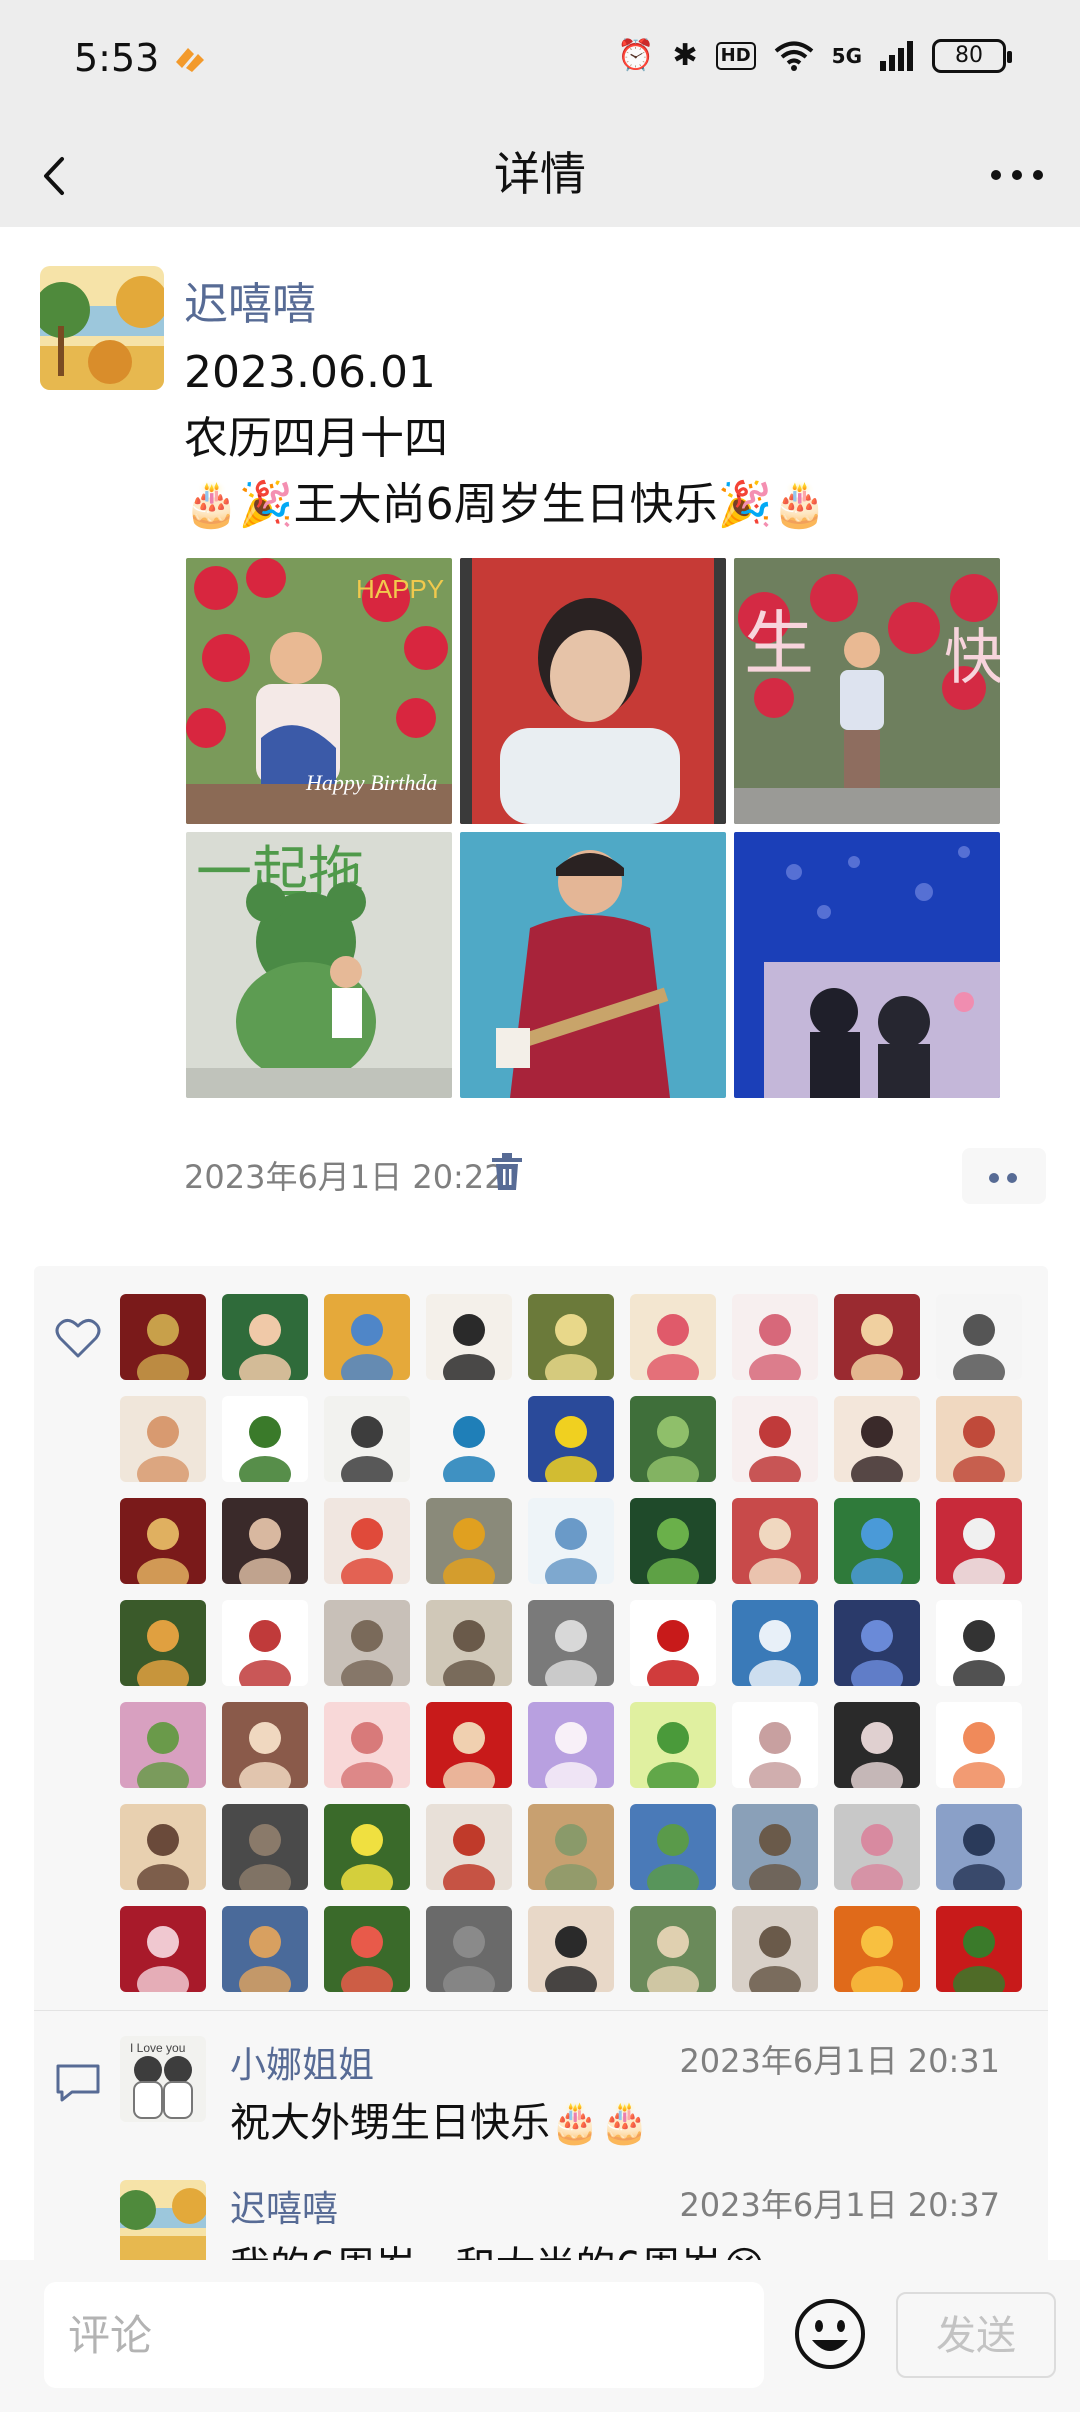  Describe the element at coordinates (793, 56) in the screenshot. I see `wifi-icon` at that location.